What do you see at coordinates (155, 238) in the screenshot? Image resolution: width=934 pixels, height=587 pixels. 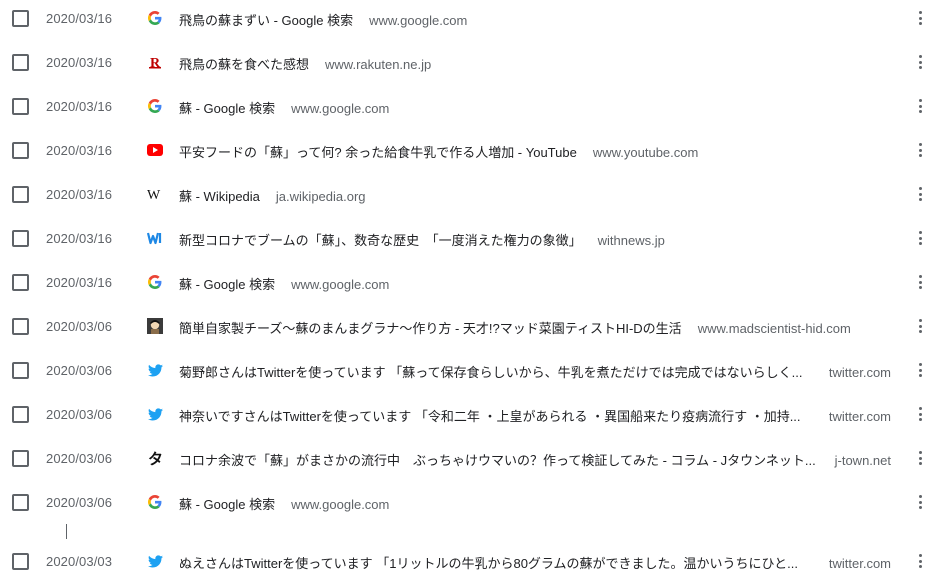 I see `withnews-icon` at bounding box center [155, 238].